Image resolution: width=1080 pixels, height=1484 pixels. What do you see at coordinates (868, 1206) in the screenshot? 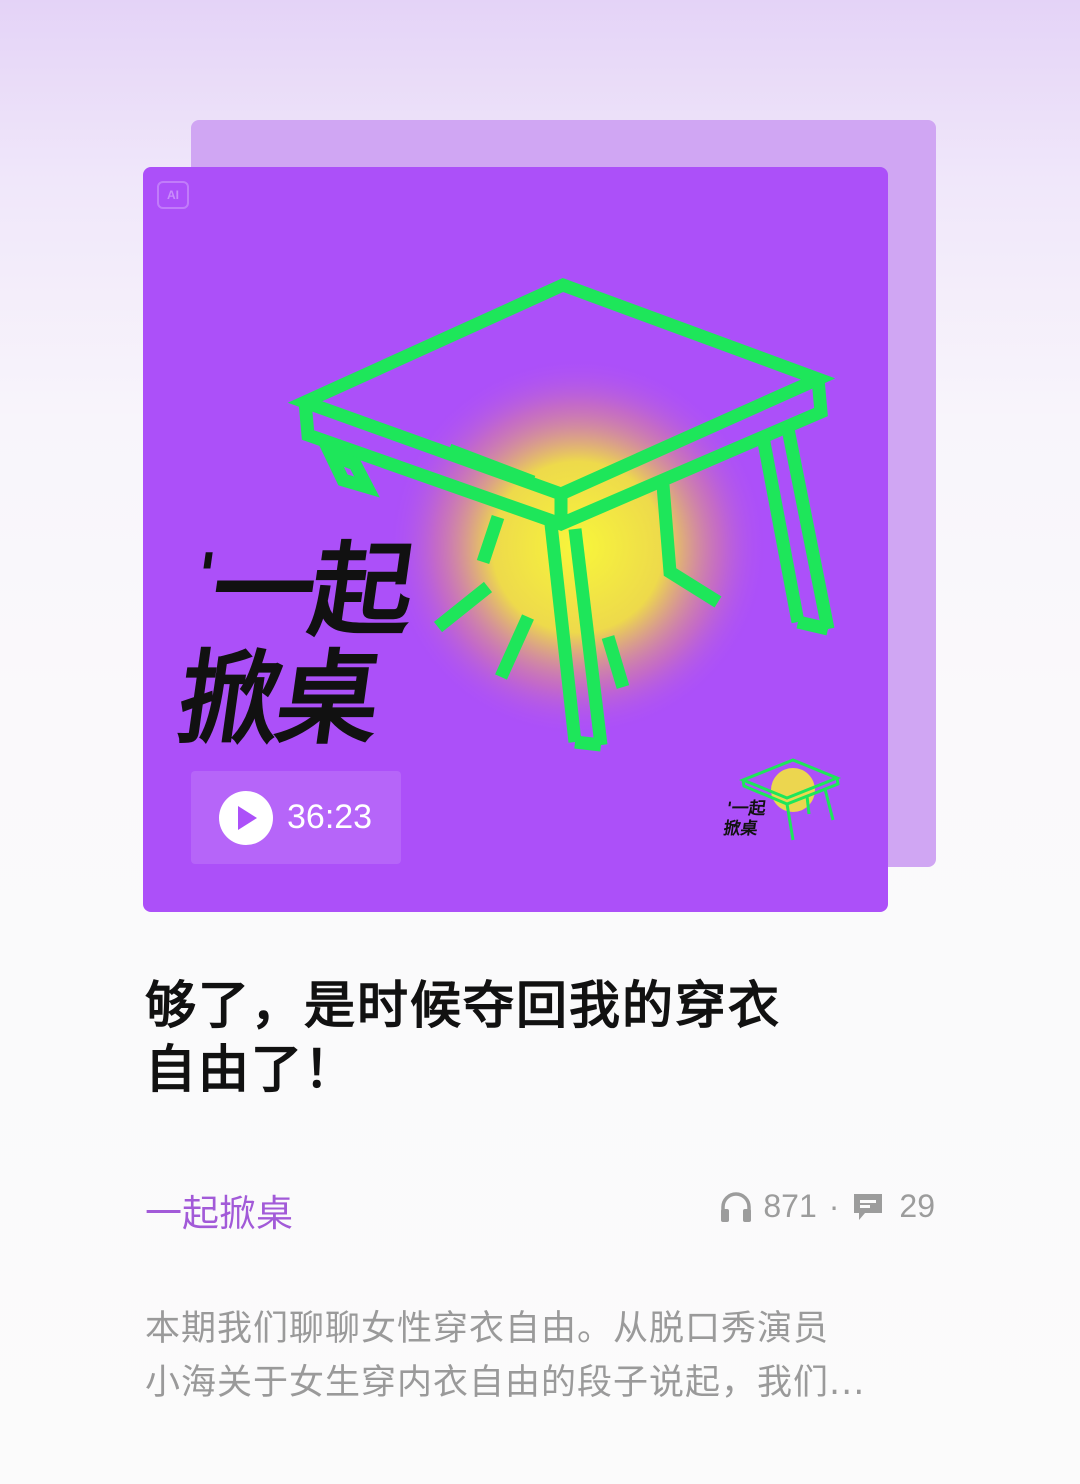
I see `comment-icon` at bounding box center [868, 1206].